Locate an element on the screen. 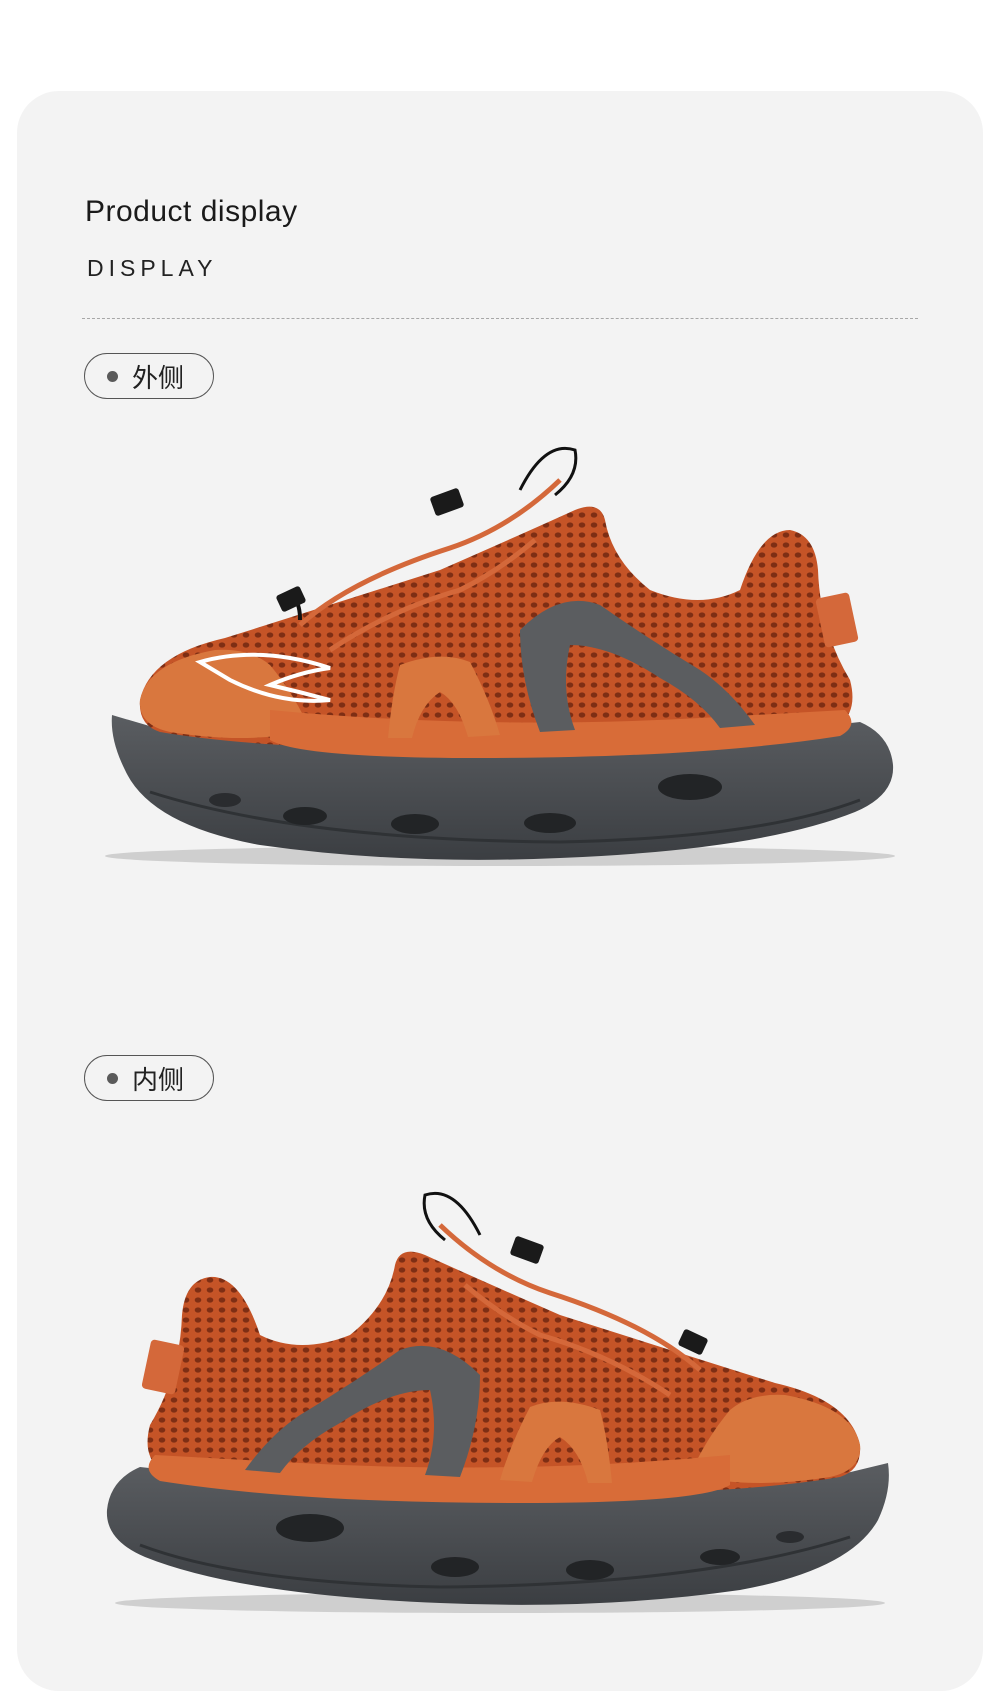 This screenshot has height=1691, width=1000. view-tag-outer-side: 外侧 is located at coordinates (149, 376).